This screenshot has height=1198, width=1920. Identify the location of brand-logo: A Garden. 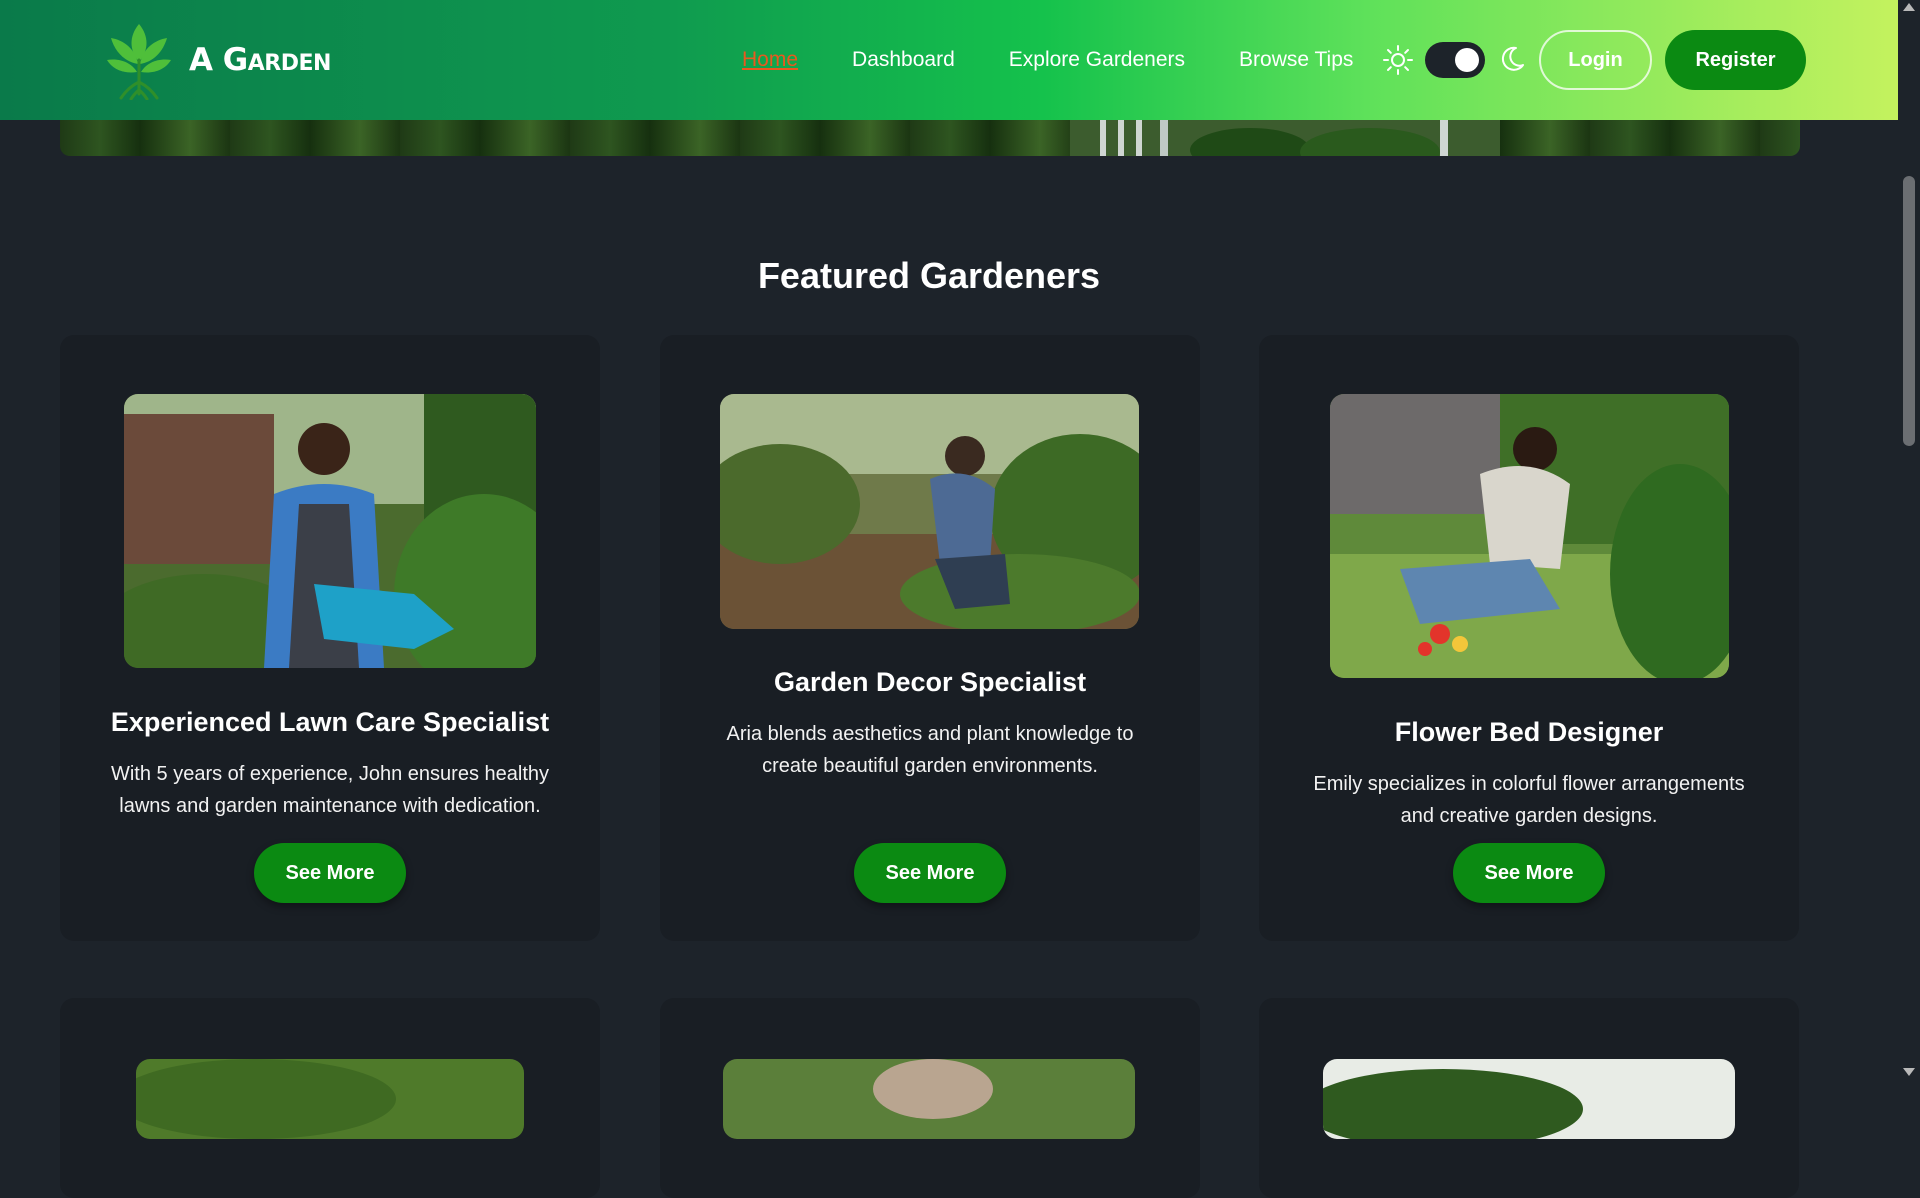
(218, 60).